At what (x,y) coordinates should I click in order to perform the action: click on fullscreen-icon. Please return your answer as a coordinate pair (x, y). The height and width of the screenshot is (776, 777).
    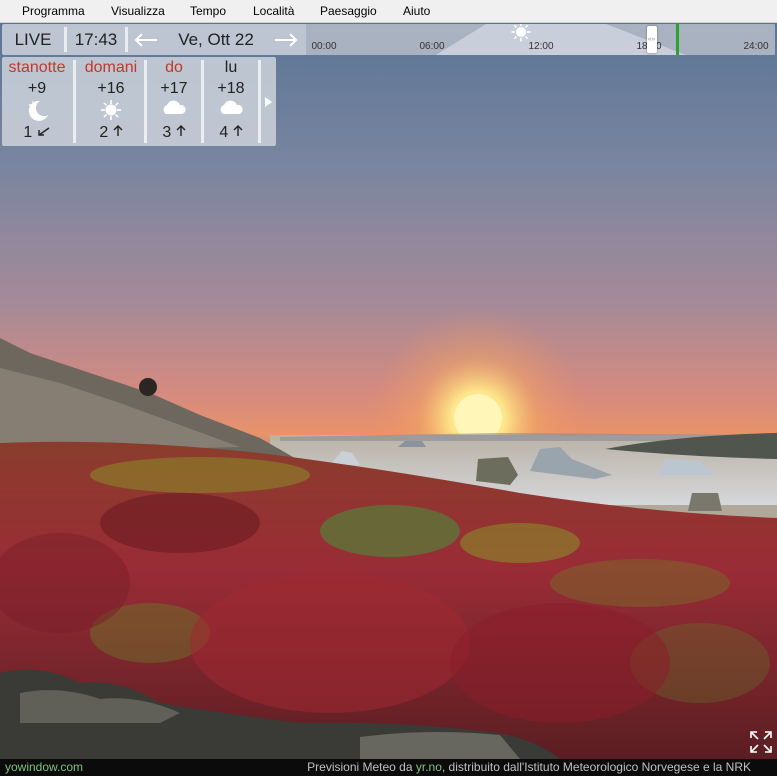
    Looking at the image, I should click on (761, 742).